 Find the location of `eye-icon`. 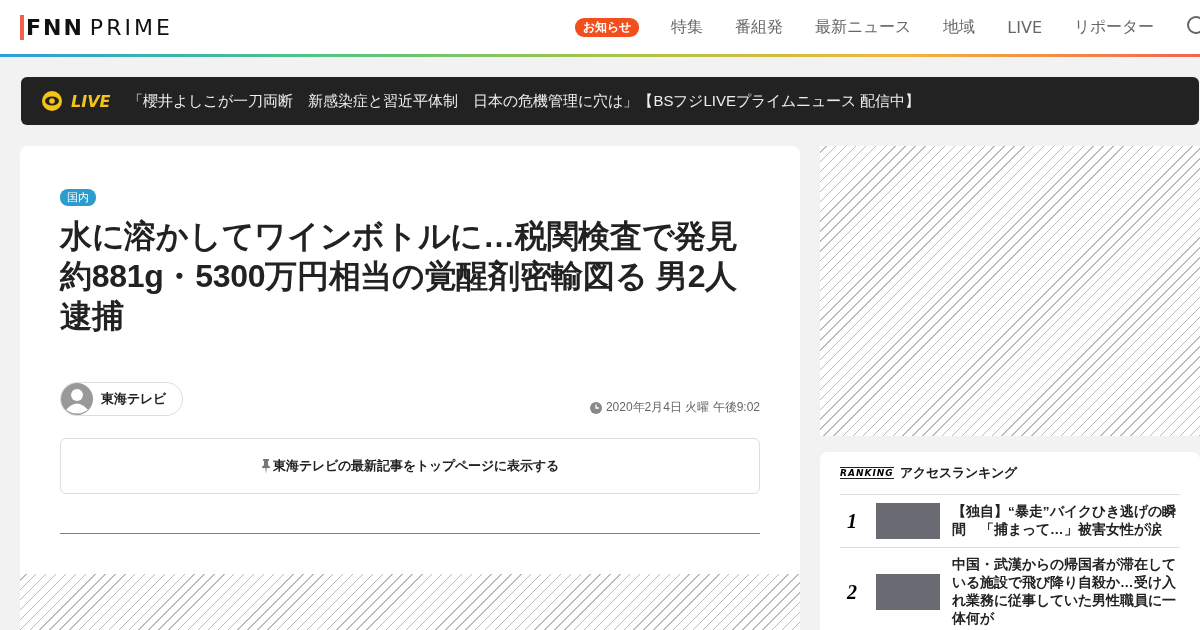

eye-icon is located at coordinates (52, 101).